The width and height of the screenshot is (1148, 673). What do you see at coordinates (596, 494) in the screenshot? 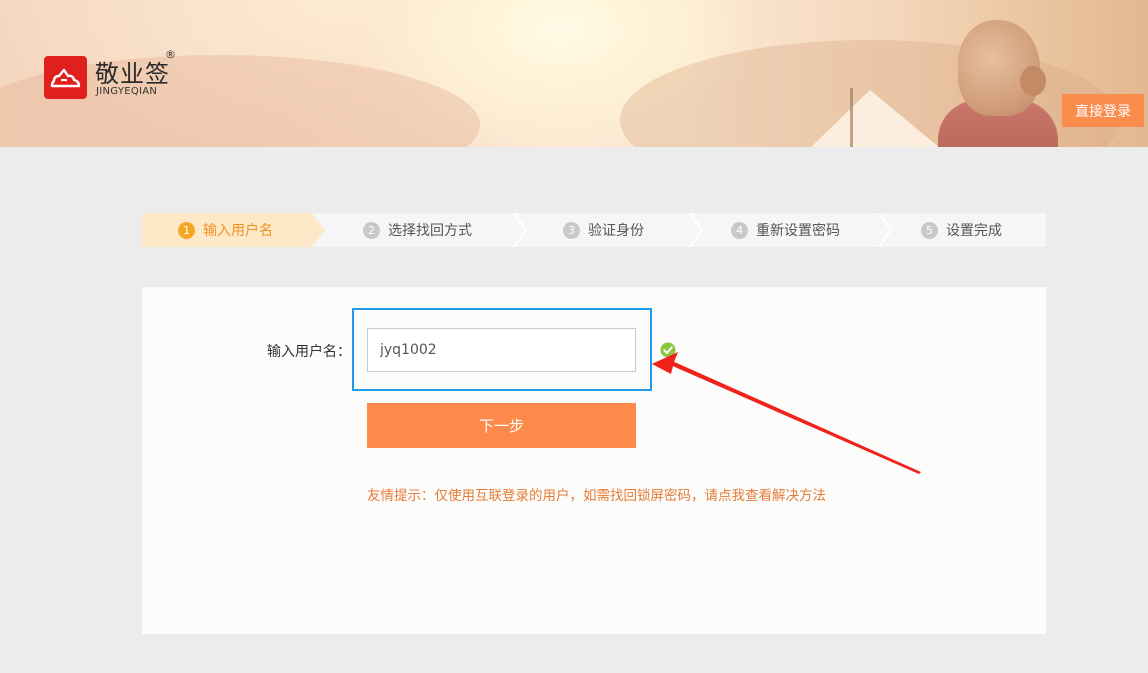
I see `friendly-tip-link: 友情提示：仅使用互联登录的用户，如需找回锁屏密码，请点我查看解决方法` at bounding box center [596, 494].